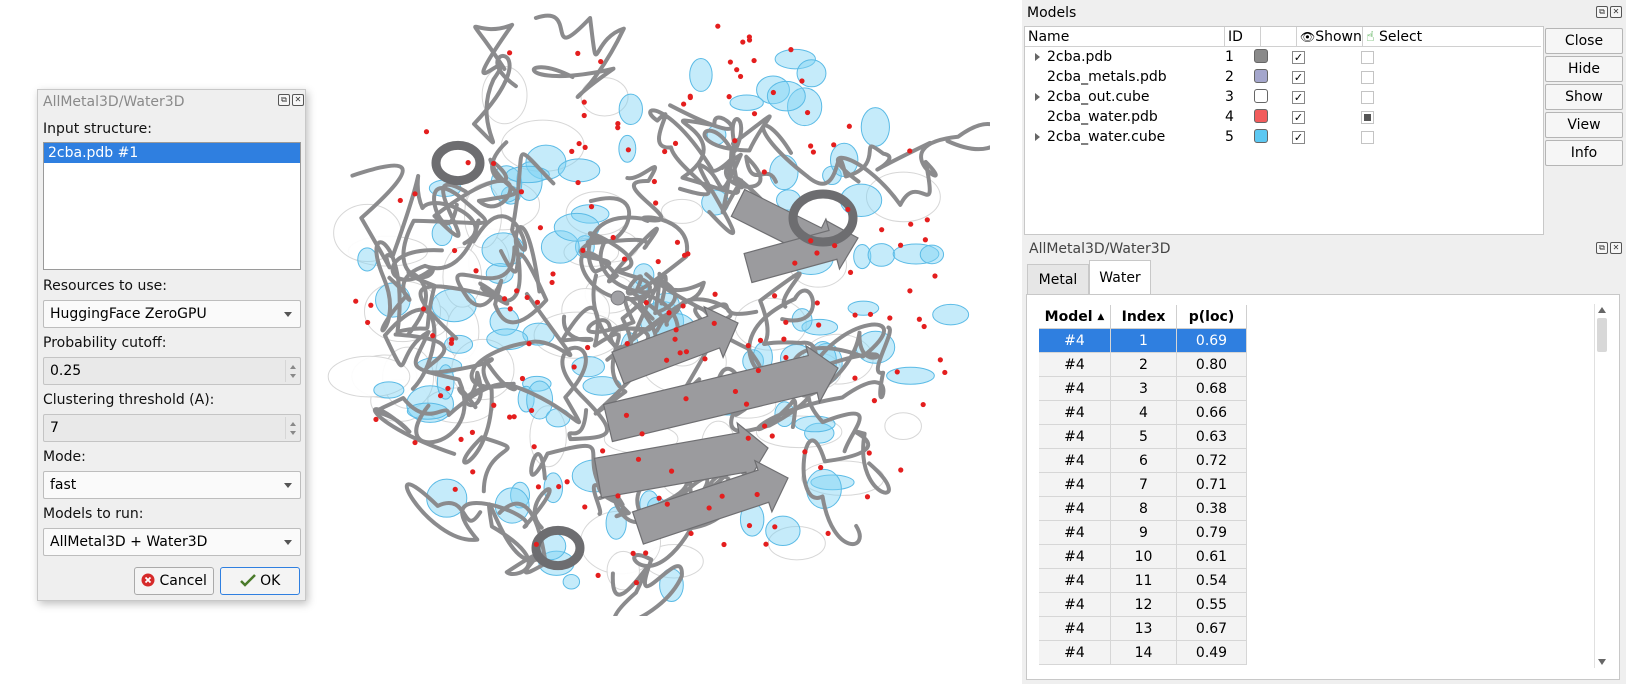 This screenshot has width=1626, height=684. I want to click on column-header-index: Index, so click(1144, 317).